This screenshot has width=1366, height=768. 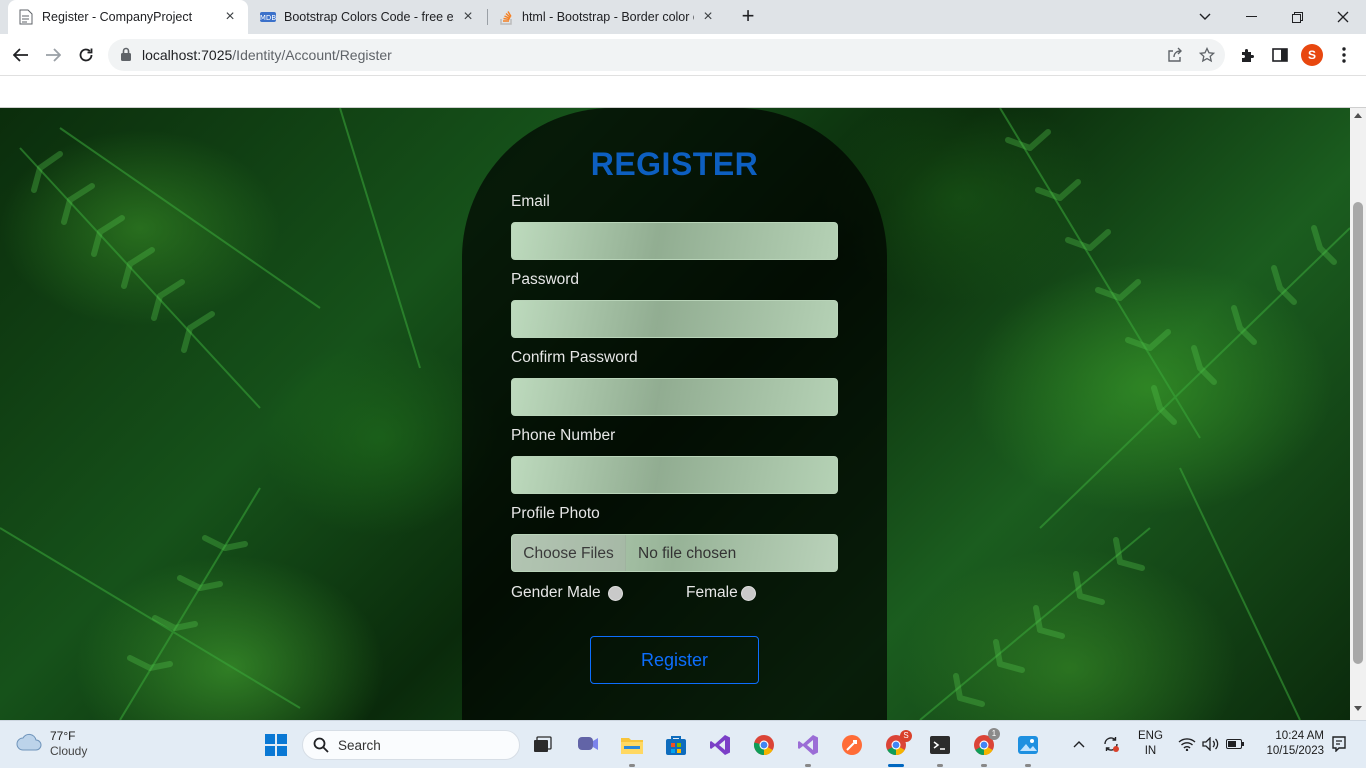 I want to click on mdb-icon: MDB, so click(x=268, y=17).